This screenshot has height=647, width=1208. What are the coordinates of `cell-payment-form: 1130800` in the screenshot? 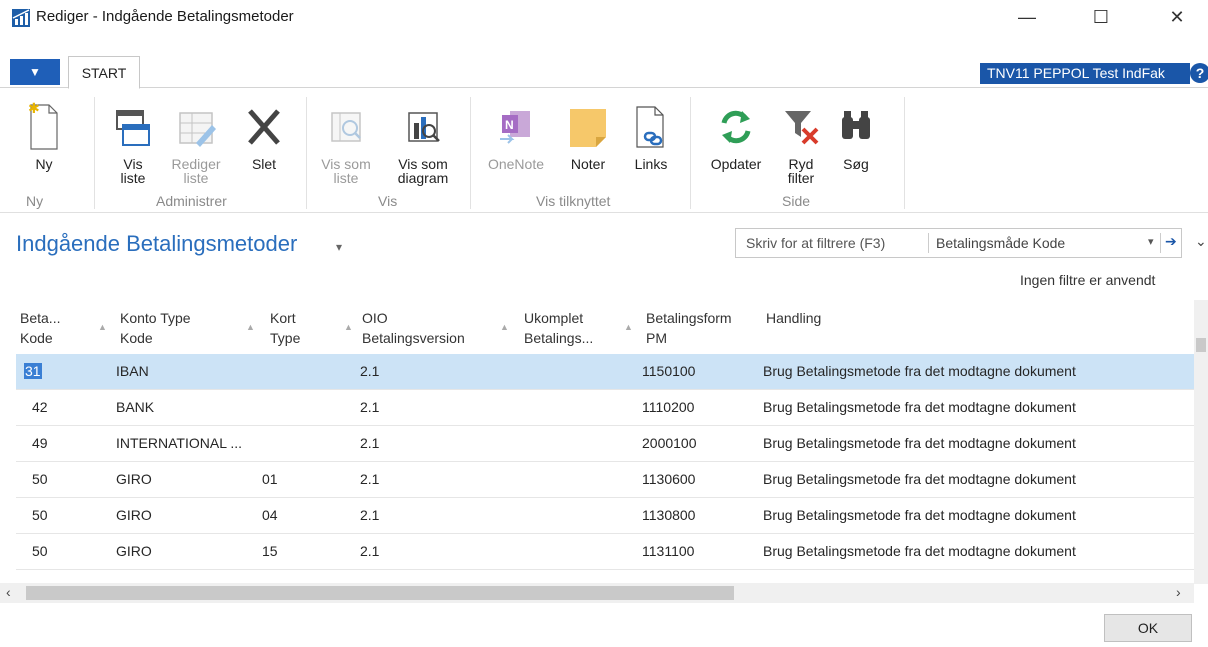 It's located at (668, 515).